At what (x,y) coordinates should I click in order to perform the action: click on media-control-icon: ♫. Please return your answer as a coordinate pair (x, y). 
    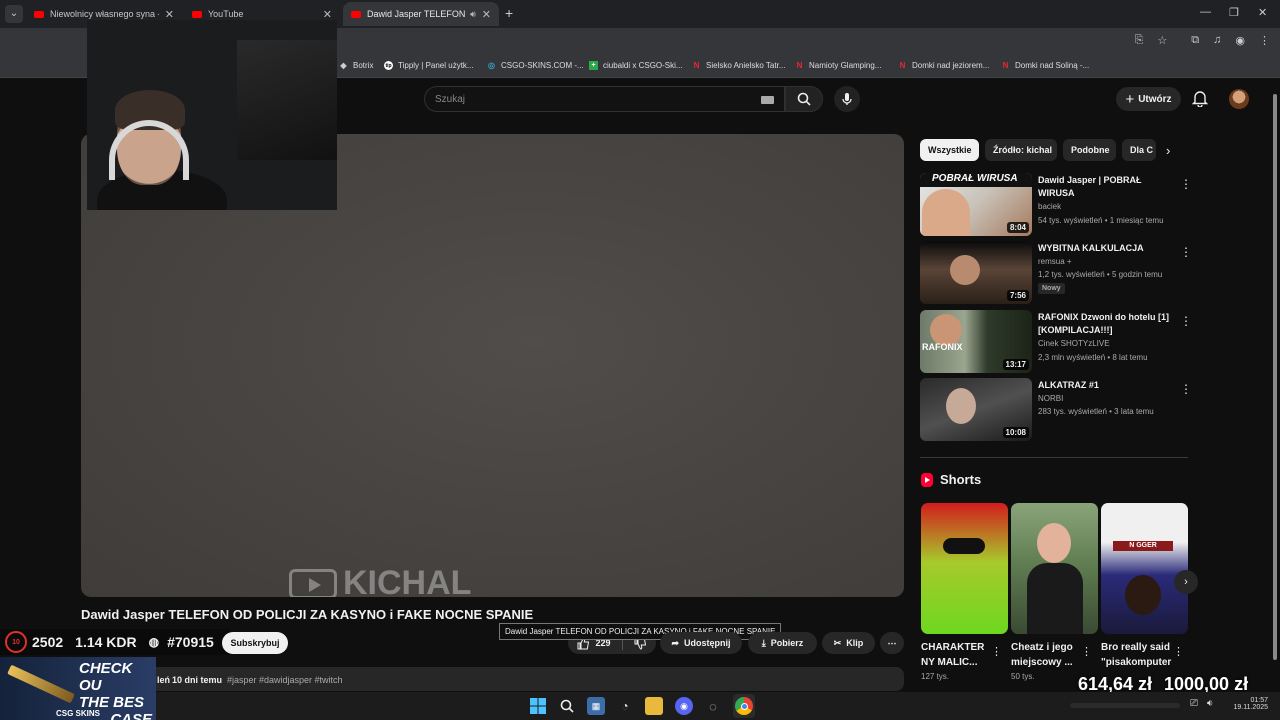
    Looking at the image, I should click on (1217, 40).